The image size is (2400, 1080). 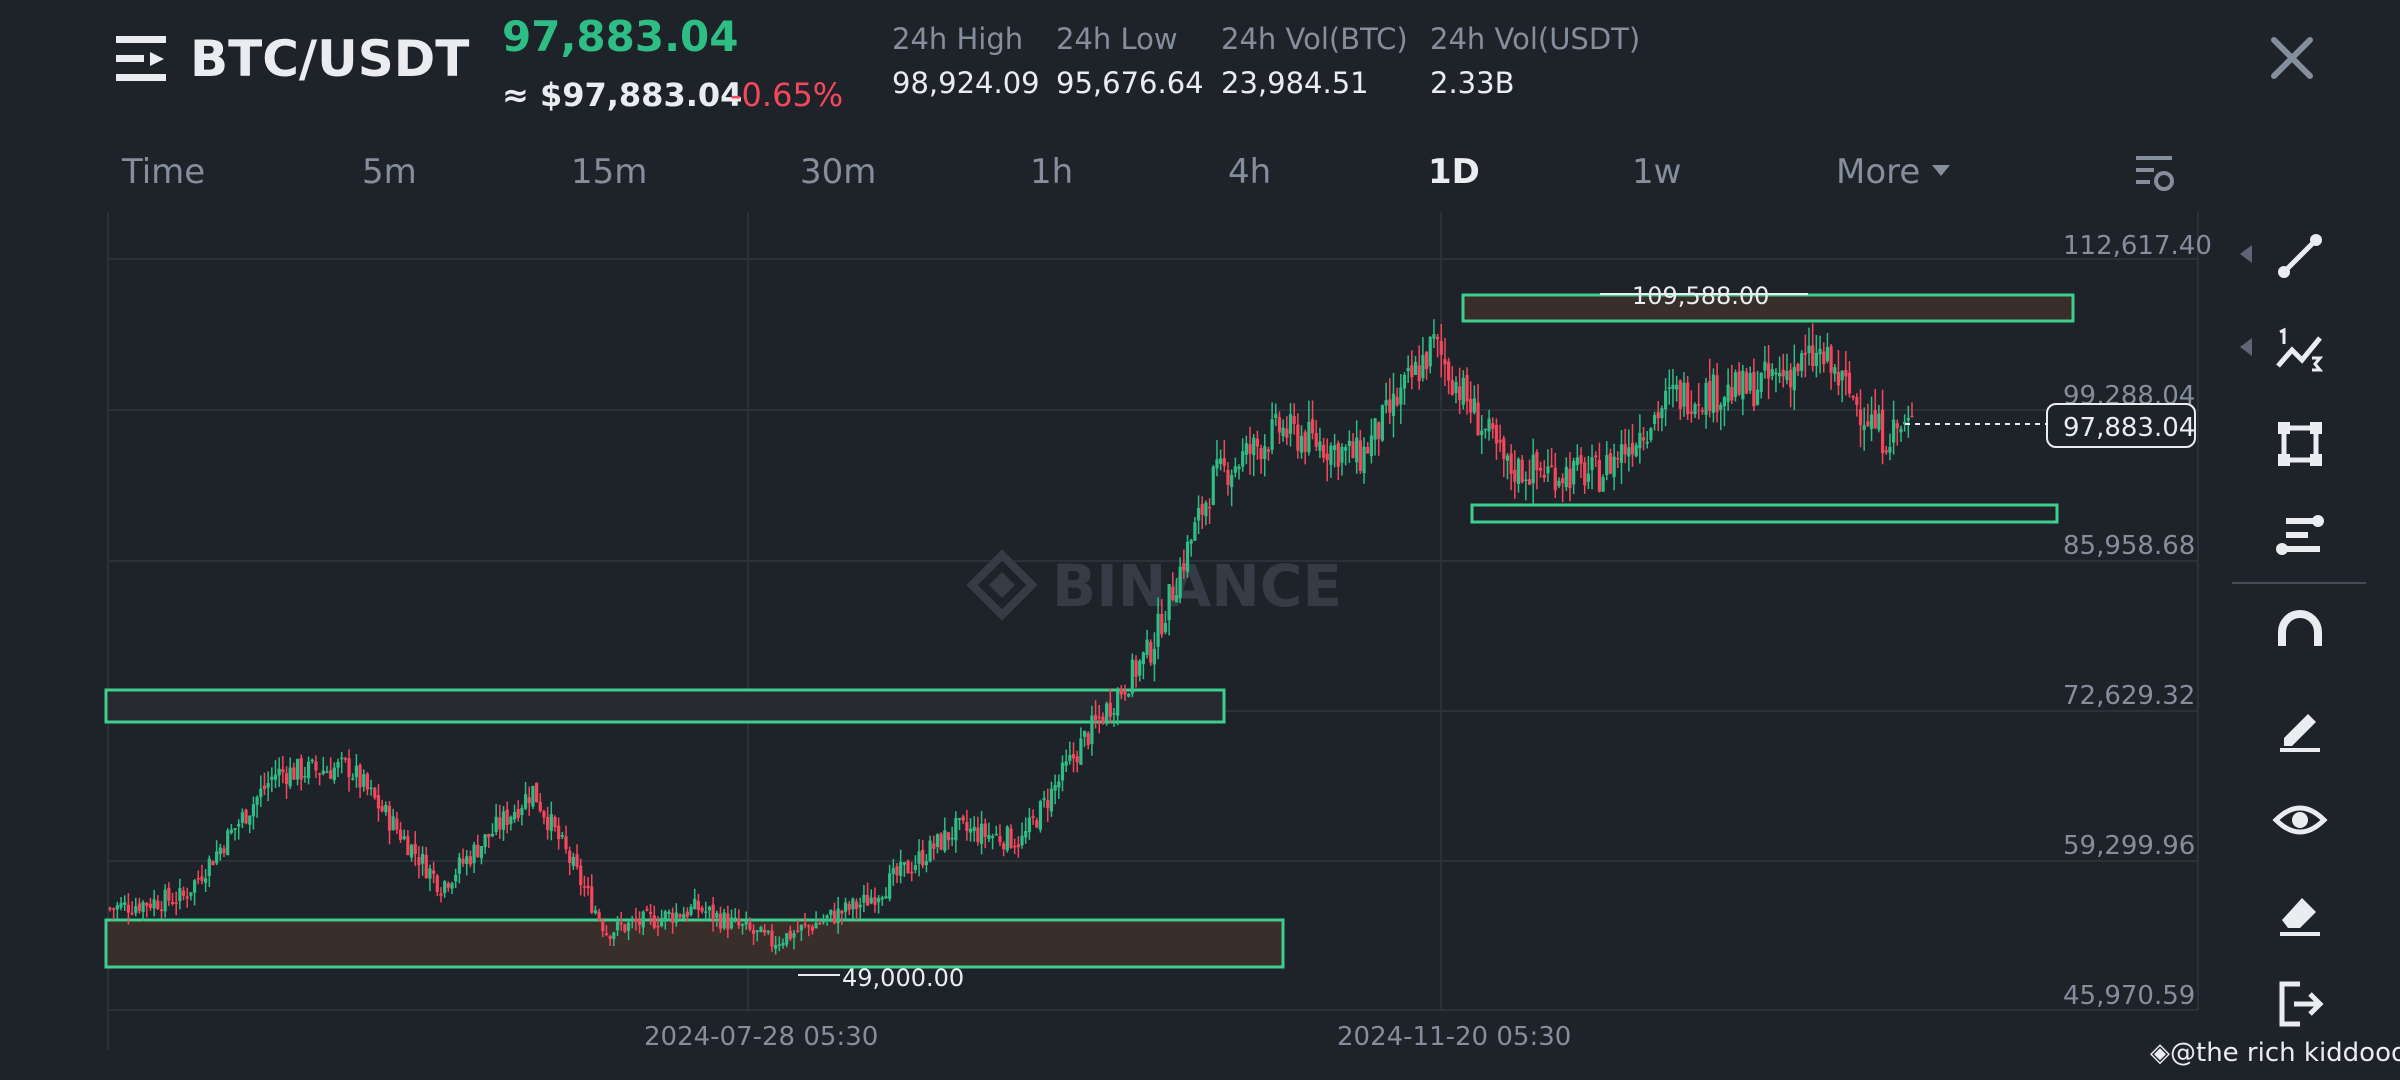 What do you see at coordinates (2300, 820) in the screenshot?
I see `eye-icon` at bounding box center [2300, 820].